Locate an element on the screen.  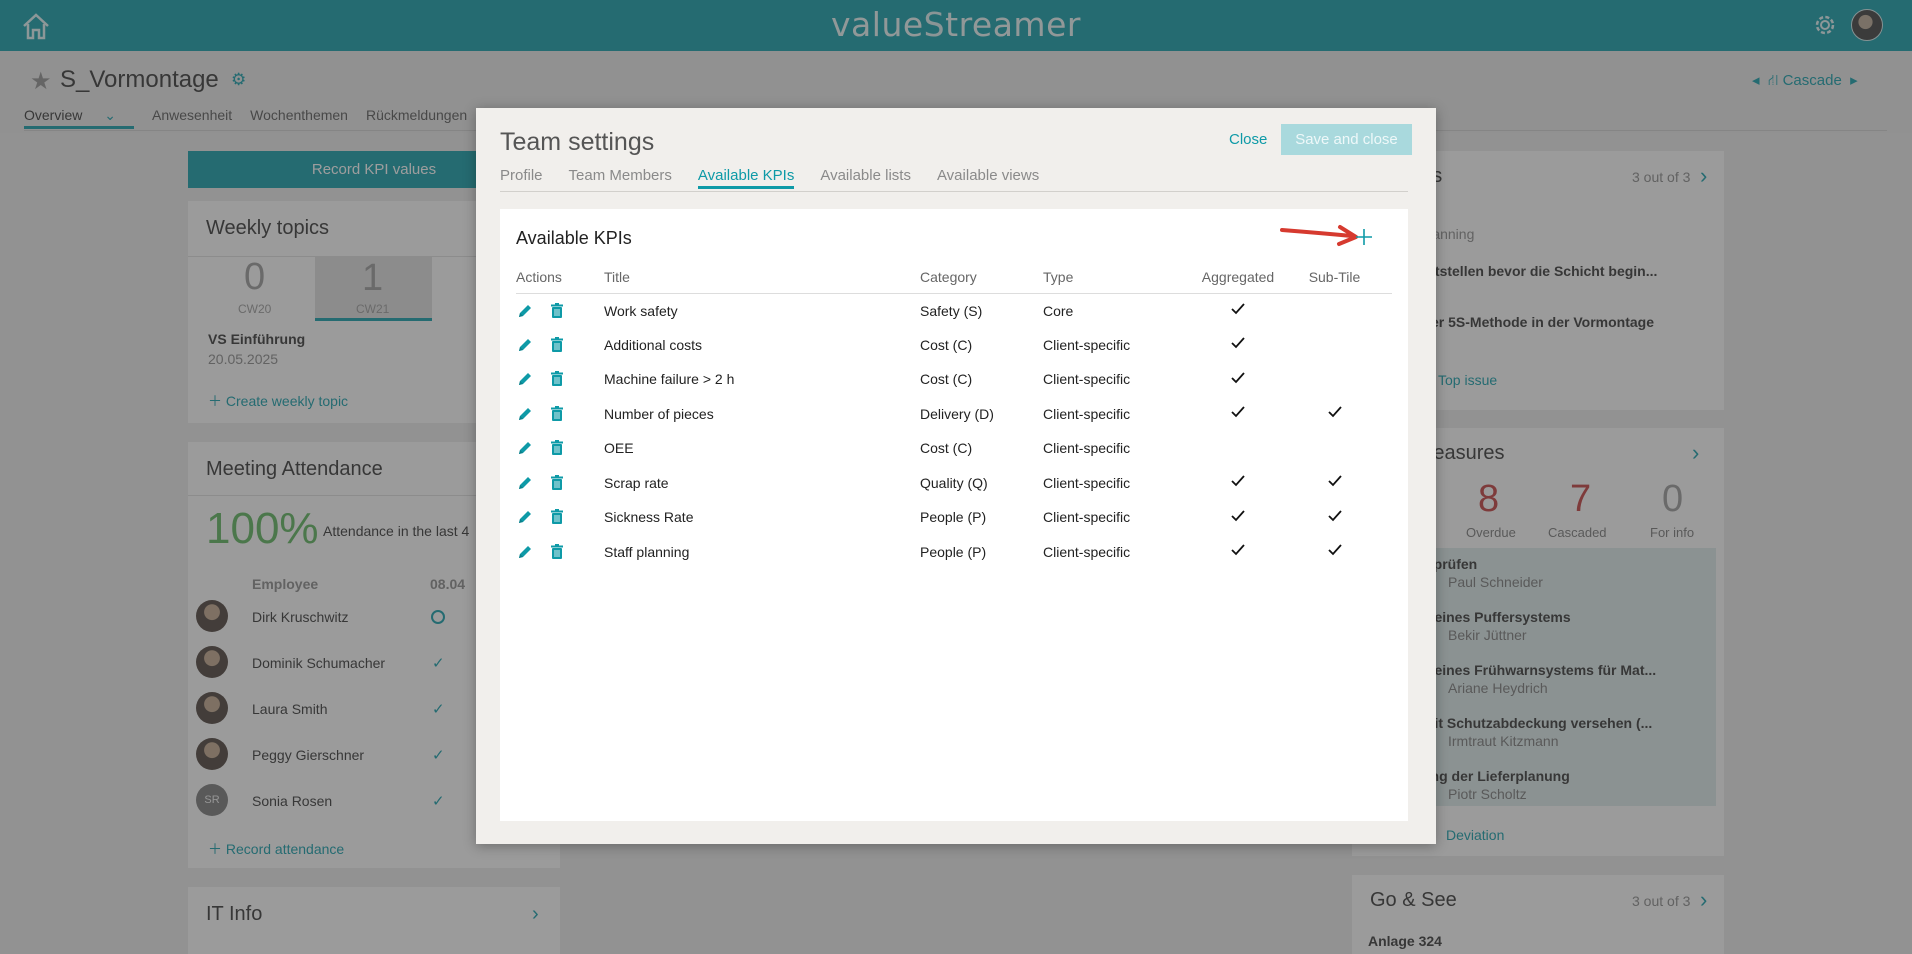
kpi-title: Staff planning is located at coordinates (647, 551).